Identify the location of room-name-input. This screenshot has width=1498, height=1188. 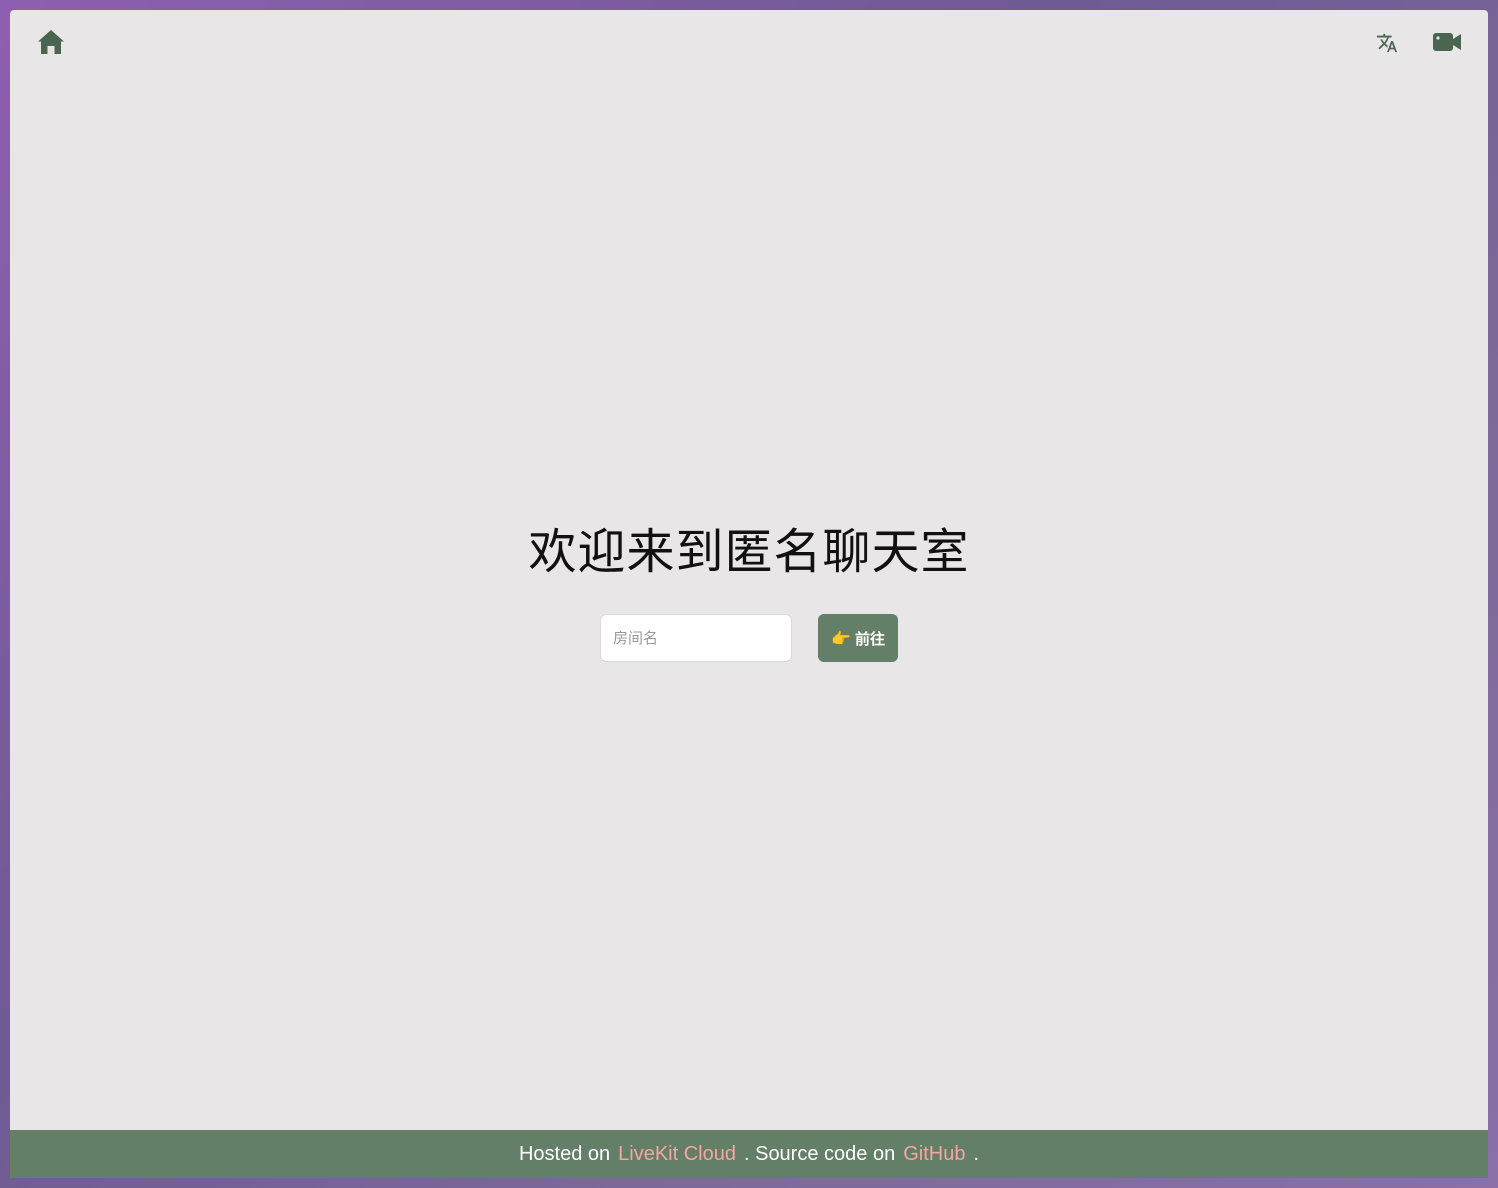
(696, 638).